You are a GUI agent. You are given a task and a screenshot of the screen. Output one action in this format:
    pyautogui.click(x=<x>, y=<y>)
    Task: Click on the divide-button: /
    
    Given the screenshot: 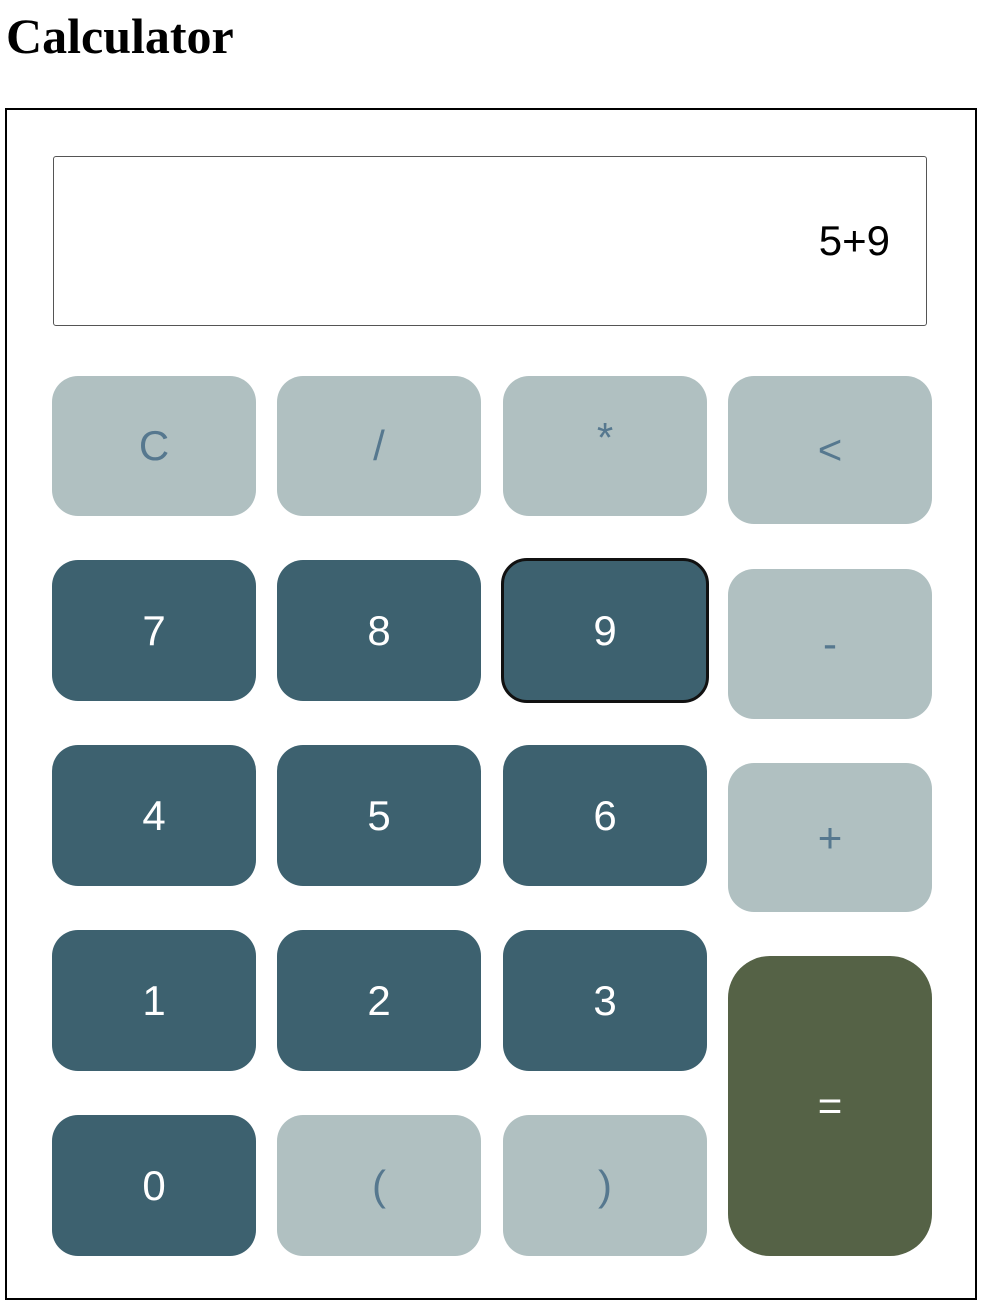 What is the action you would take?
    pyautogui.click(x=379, y=446)
    